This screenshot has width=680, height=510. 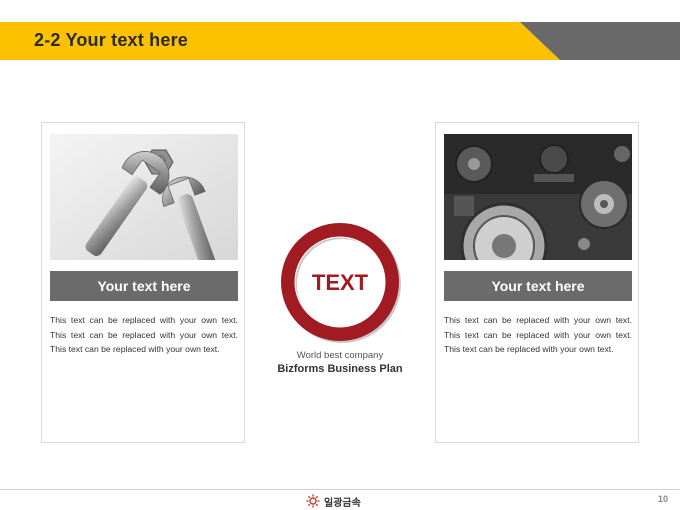 What do you see at coordinates (144, 286) in the screenshot?
I see `left-card-title: Your text here` at bounding box center [144, 286].